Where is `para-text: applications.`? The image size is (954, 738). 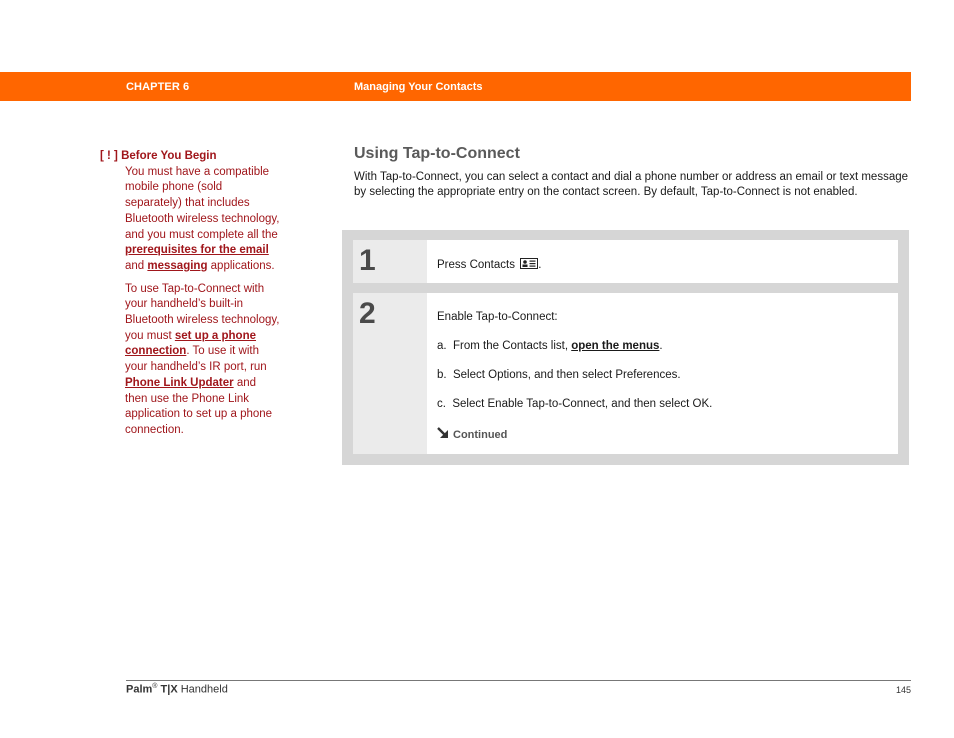 para-text: applications. is located at coordinates (241, 265).